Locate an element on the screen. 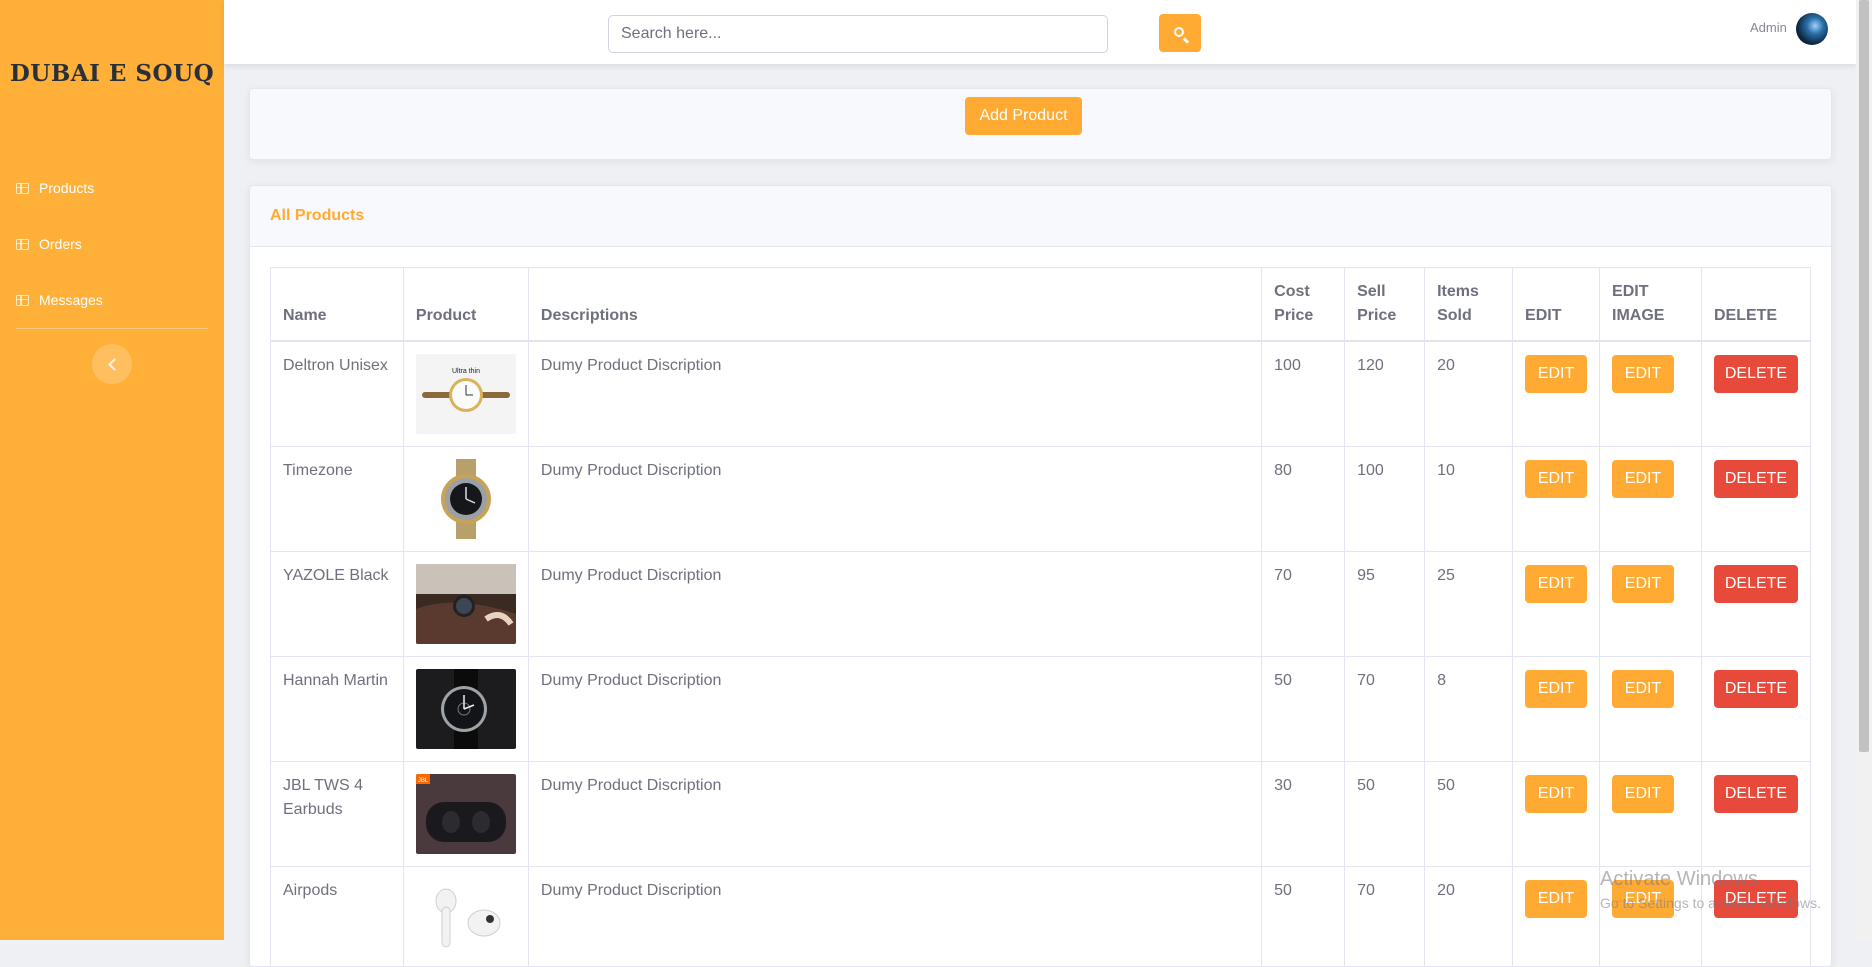 This screenshot has height=967, width=1872. sidebar-item-label: Messages is located at coordinates (71, 300).